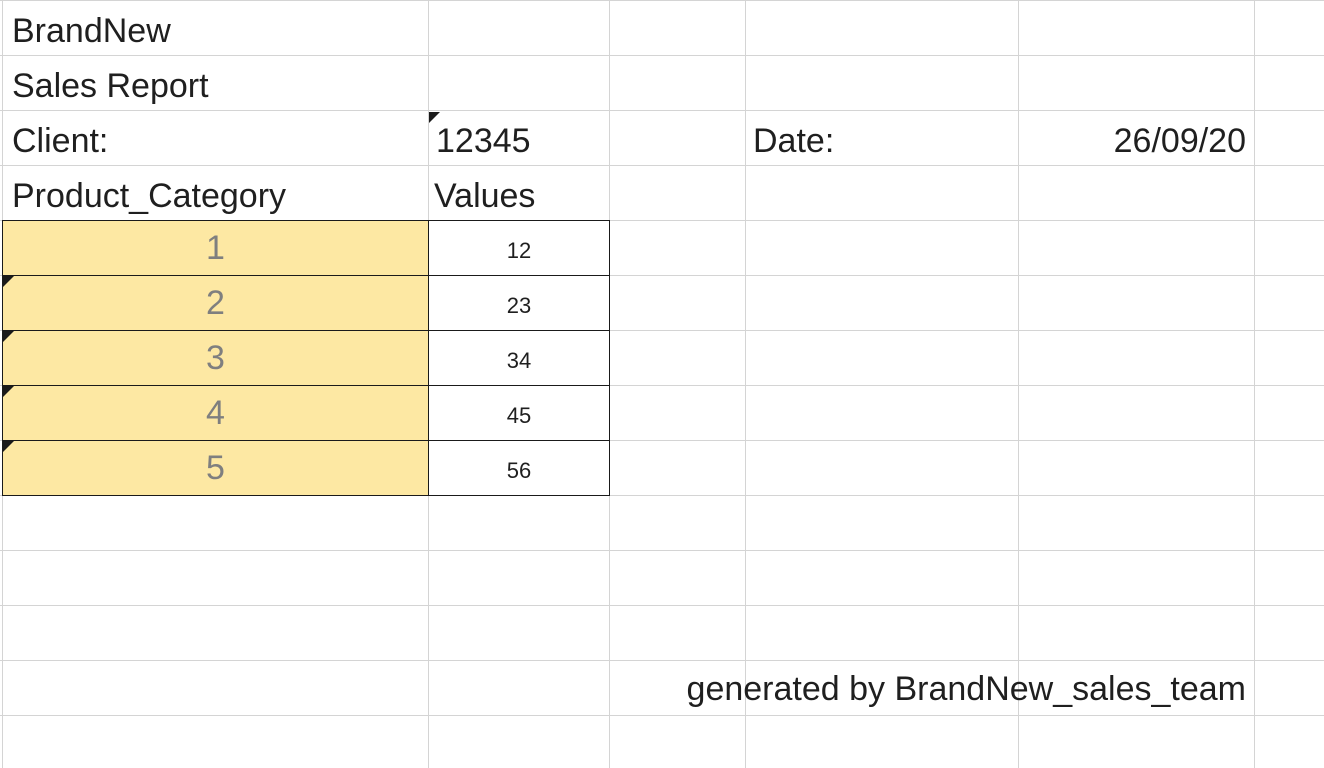 This screenshot has height=768, width=1324. Describe the element at coordinates (881, 141) in the screenshot. I see `date-label-cell: Date:` at that location.